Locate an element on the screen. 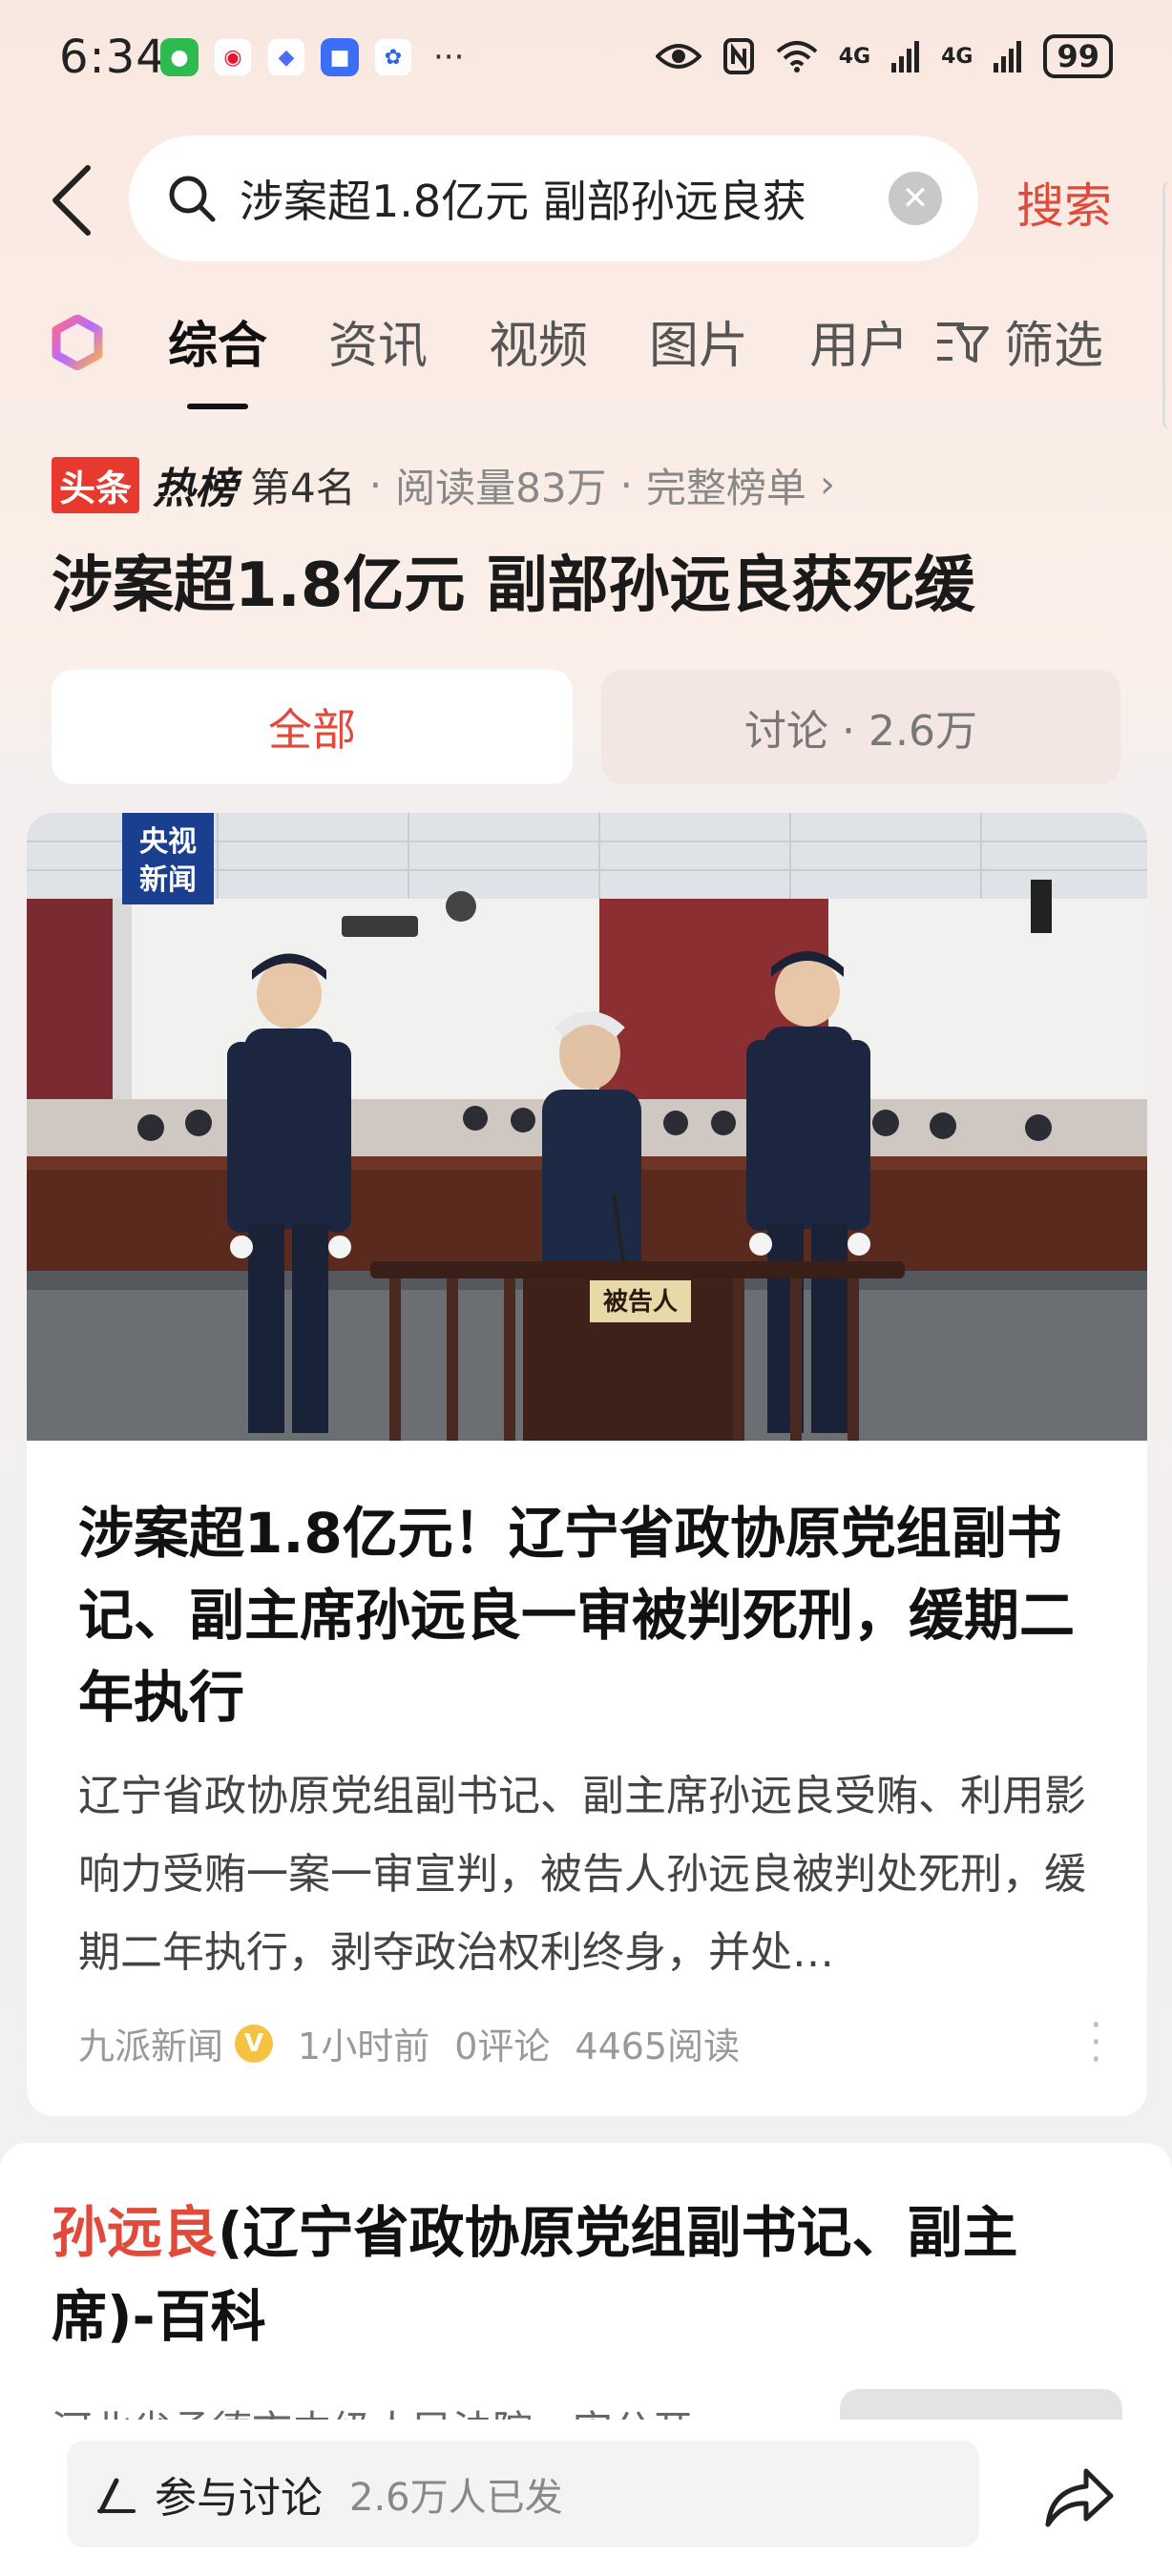 The height and width of the screenshot is (2576, 1172). news-meta: 九派新闻 V 1小时前 0评论 4465阅读 is located at coordinates (409, 2043).